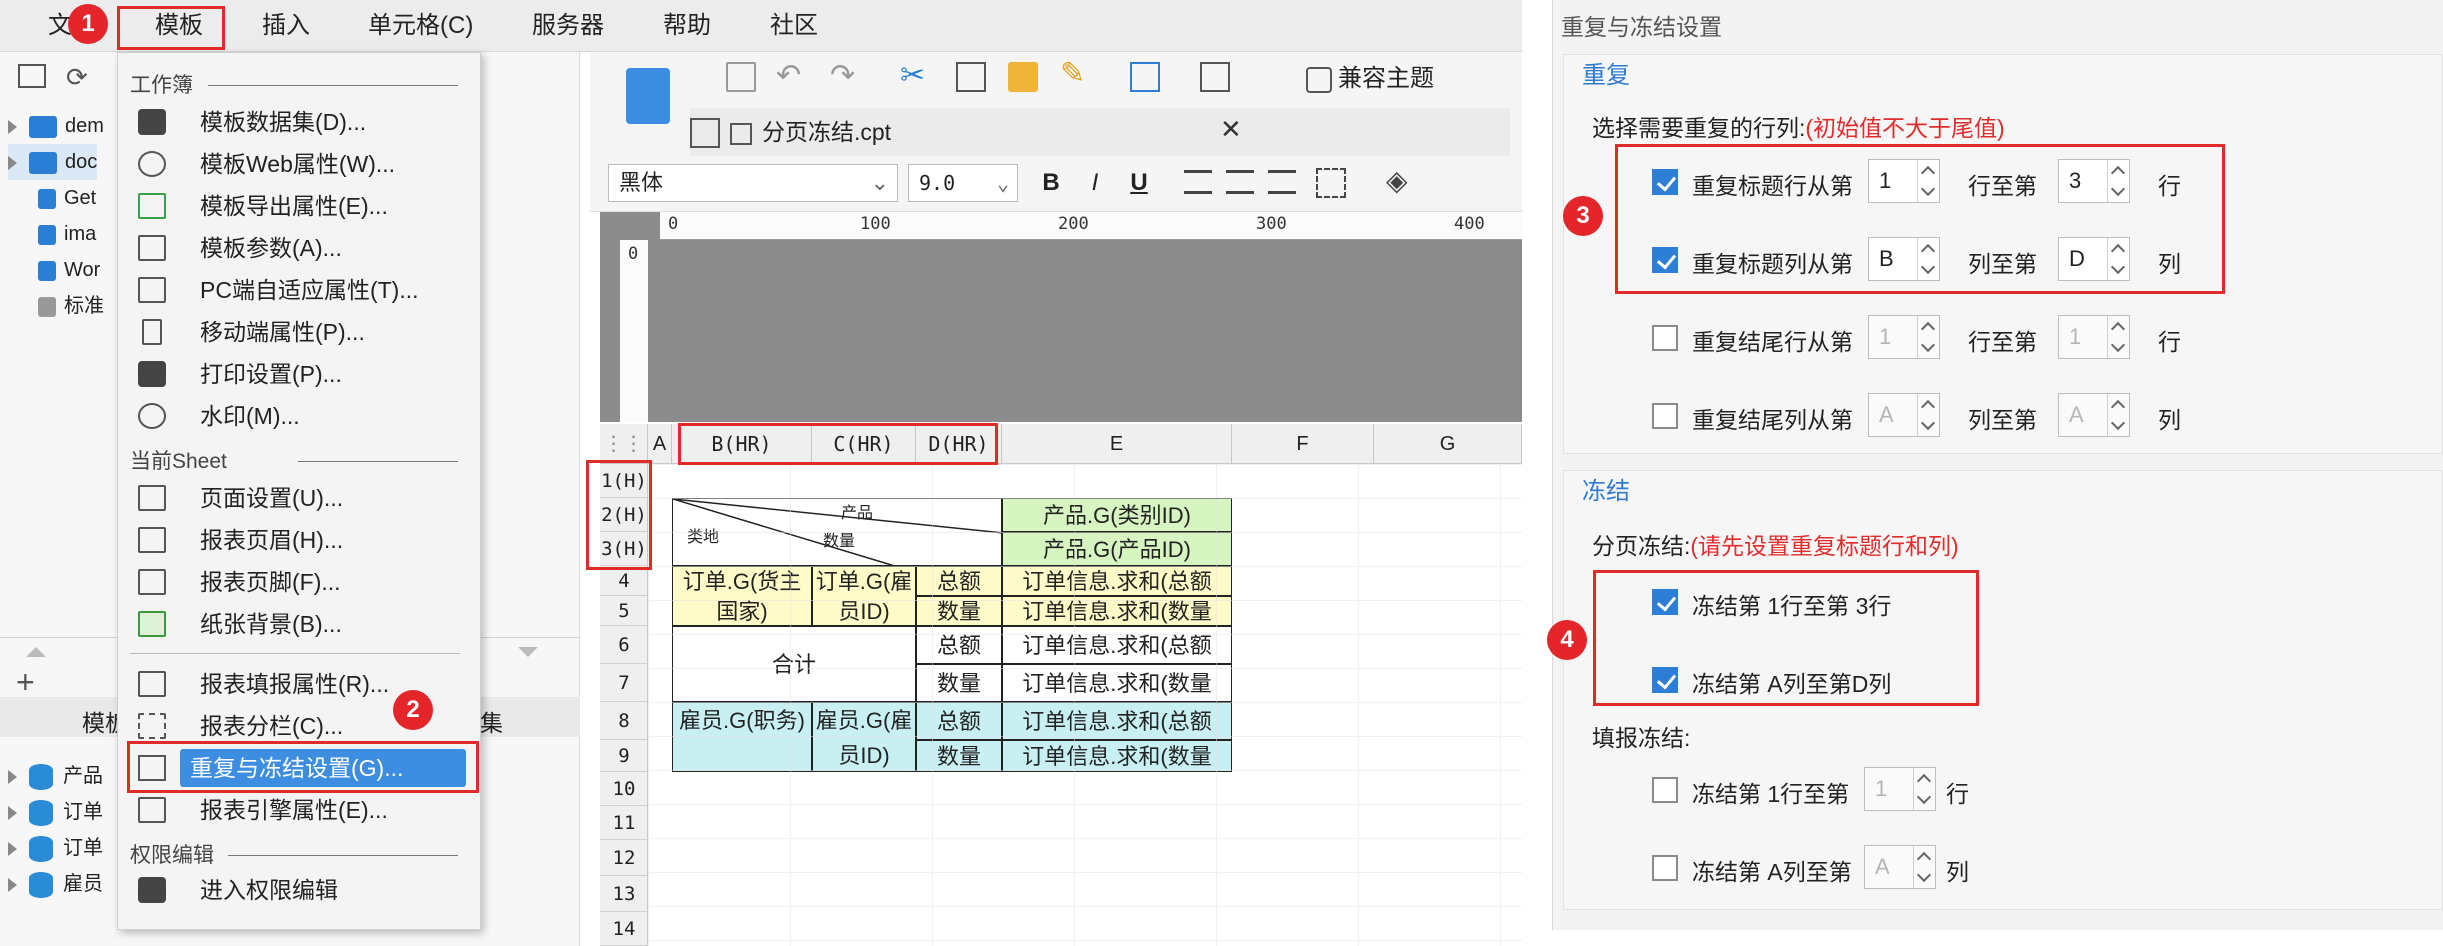 The height and width of the screenshot is (946, 2443). What do you see at coordinates (959, 611) in the screenshot?
I see `cell-d5: 数量` at bounding box center [959, 611].